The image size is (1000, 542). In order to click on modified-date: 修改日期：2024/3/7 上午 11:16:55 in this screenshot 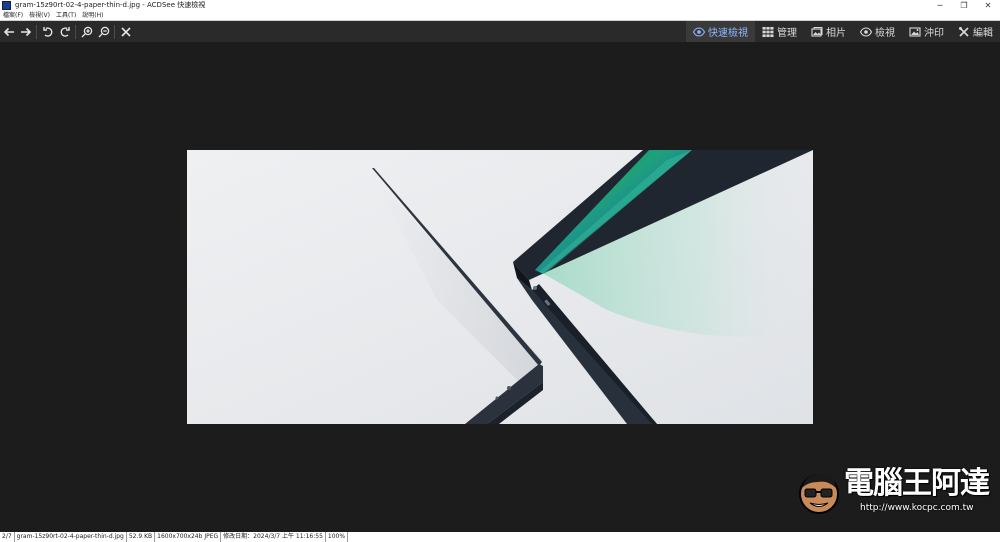, I will do `click(273, 537)`.